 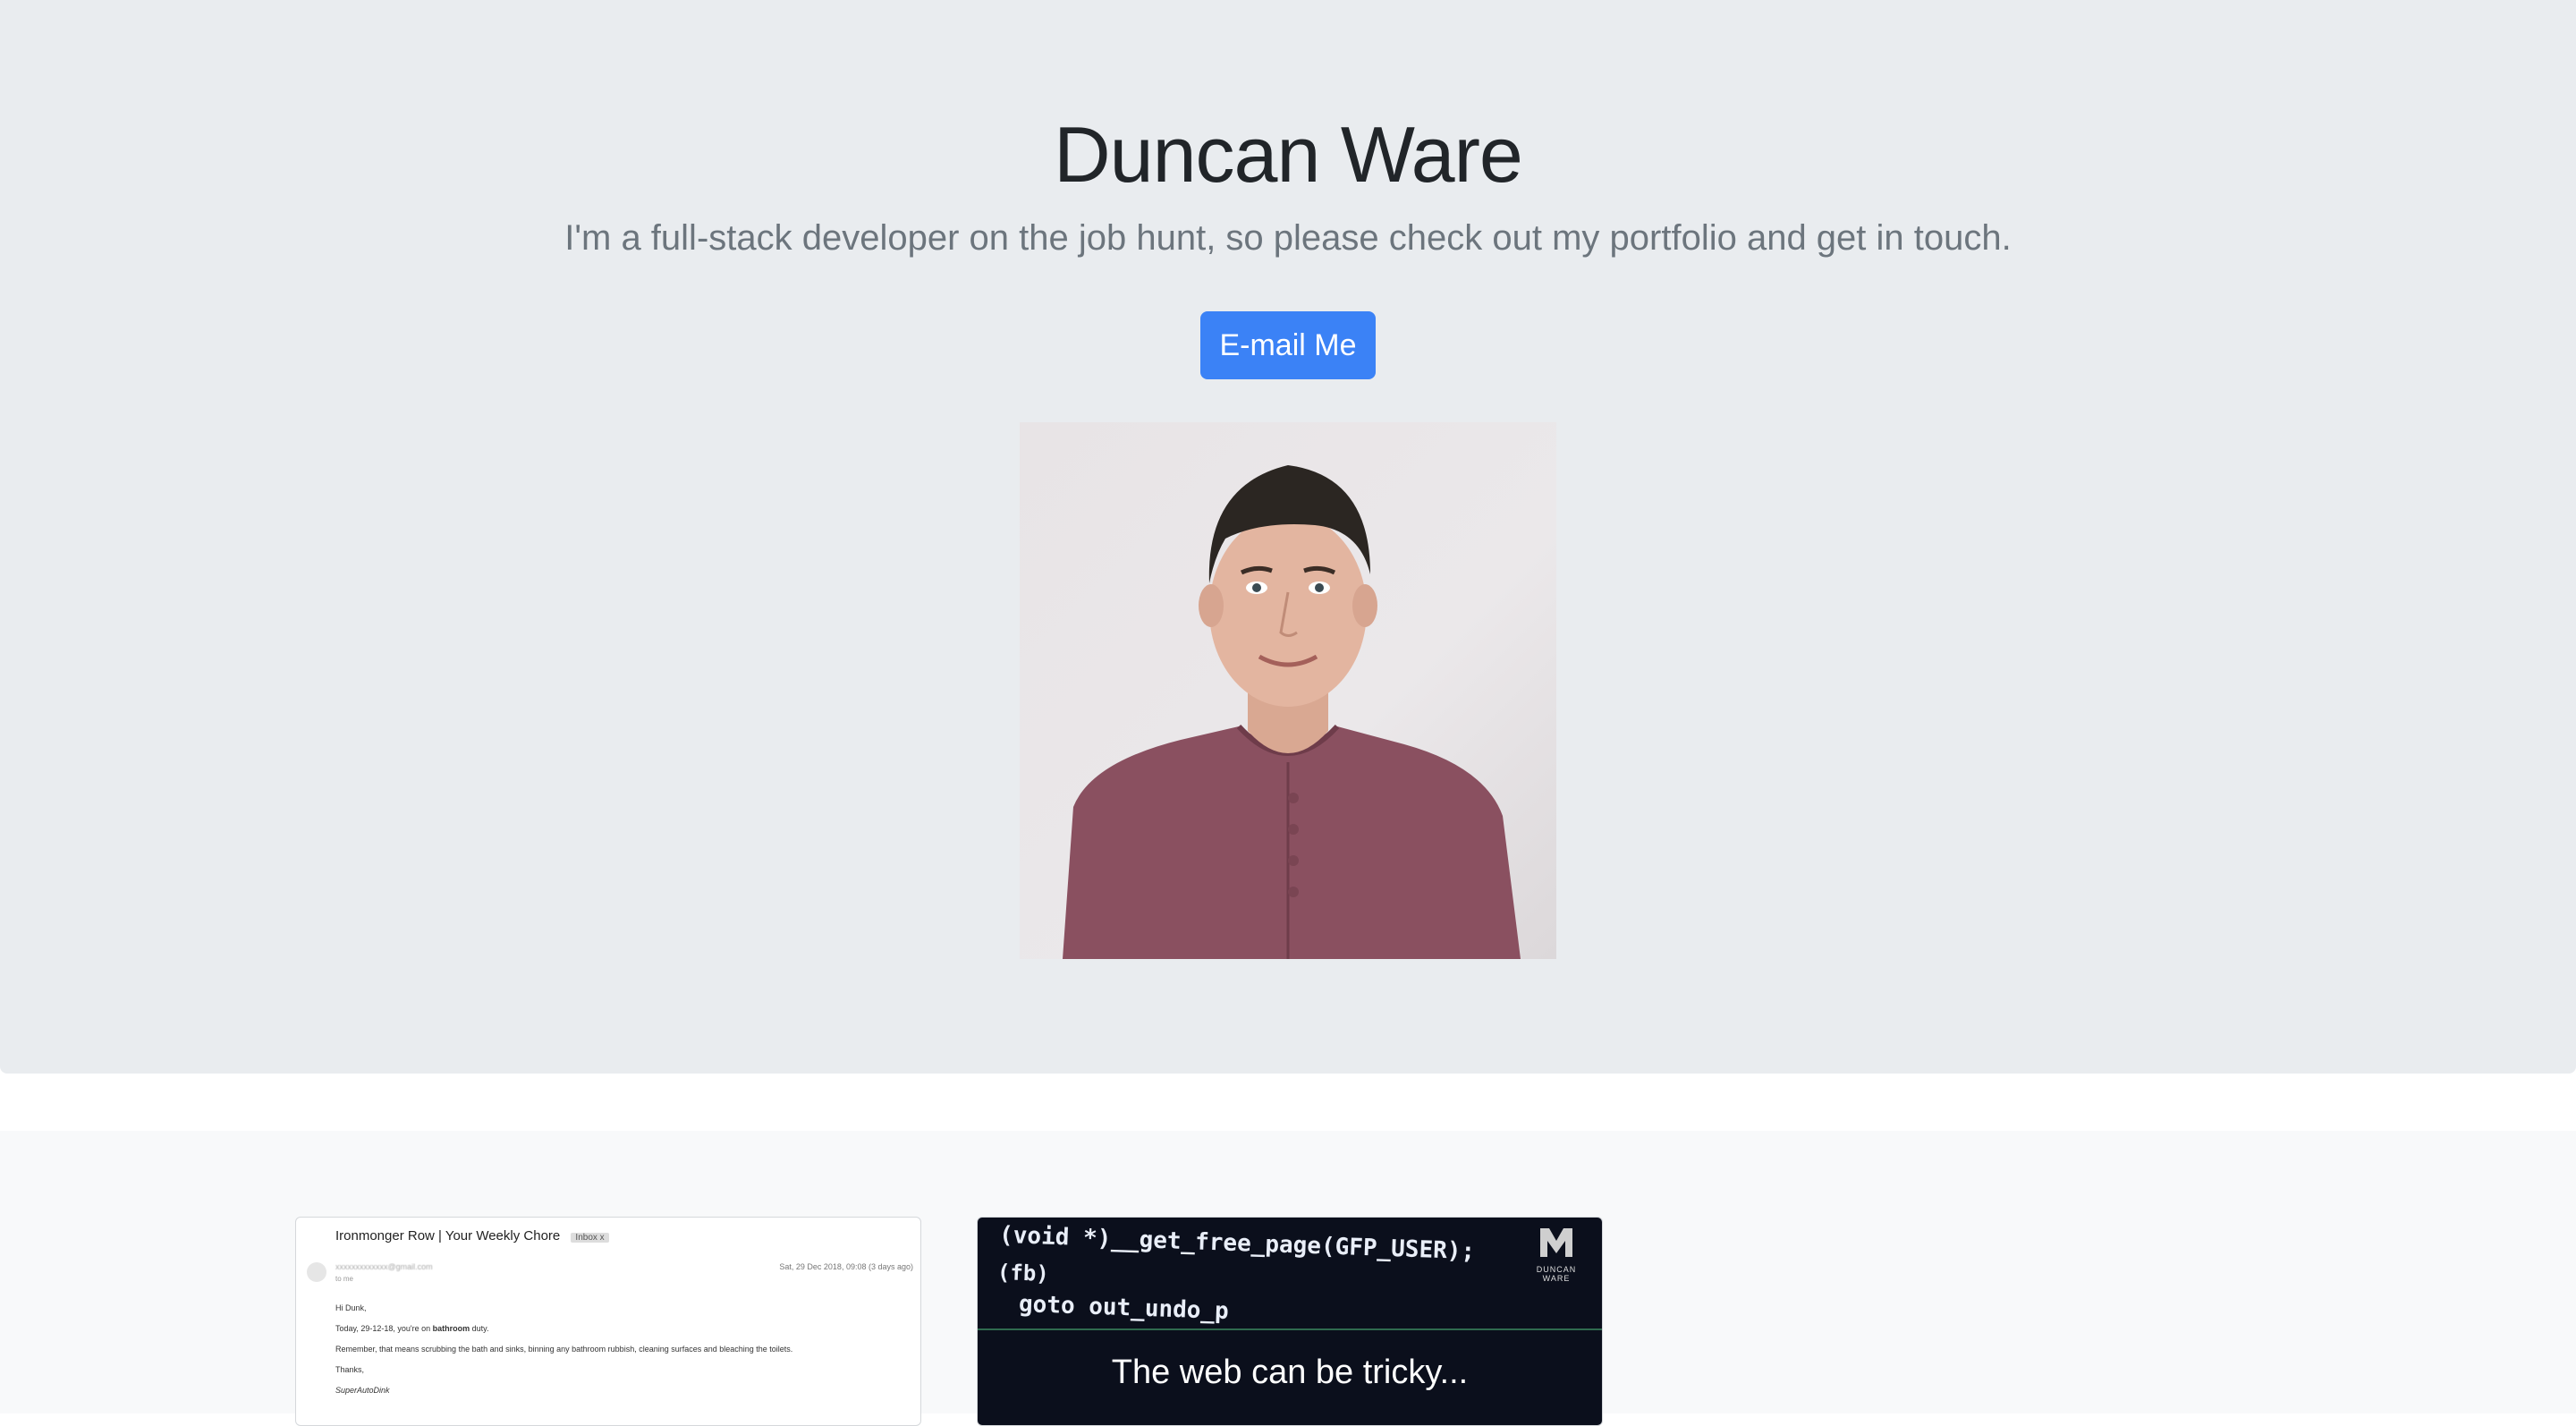 What do you see at coordinates (1288, 155) in the screenshot?
I see `page-title: Duncan Ware` at bounding box center [1288, 155].